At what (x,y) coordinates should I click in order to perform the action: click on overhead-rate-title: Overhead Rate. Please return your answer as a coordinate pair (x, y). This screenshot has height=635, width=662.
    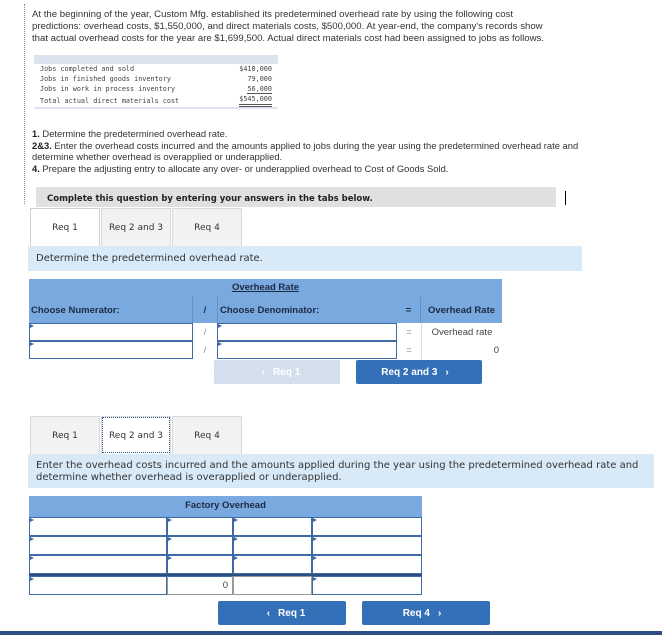
    Looking at the image, I should click on (265, 287).